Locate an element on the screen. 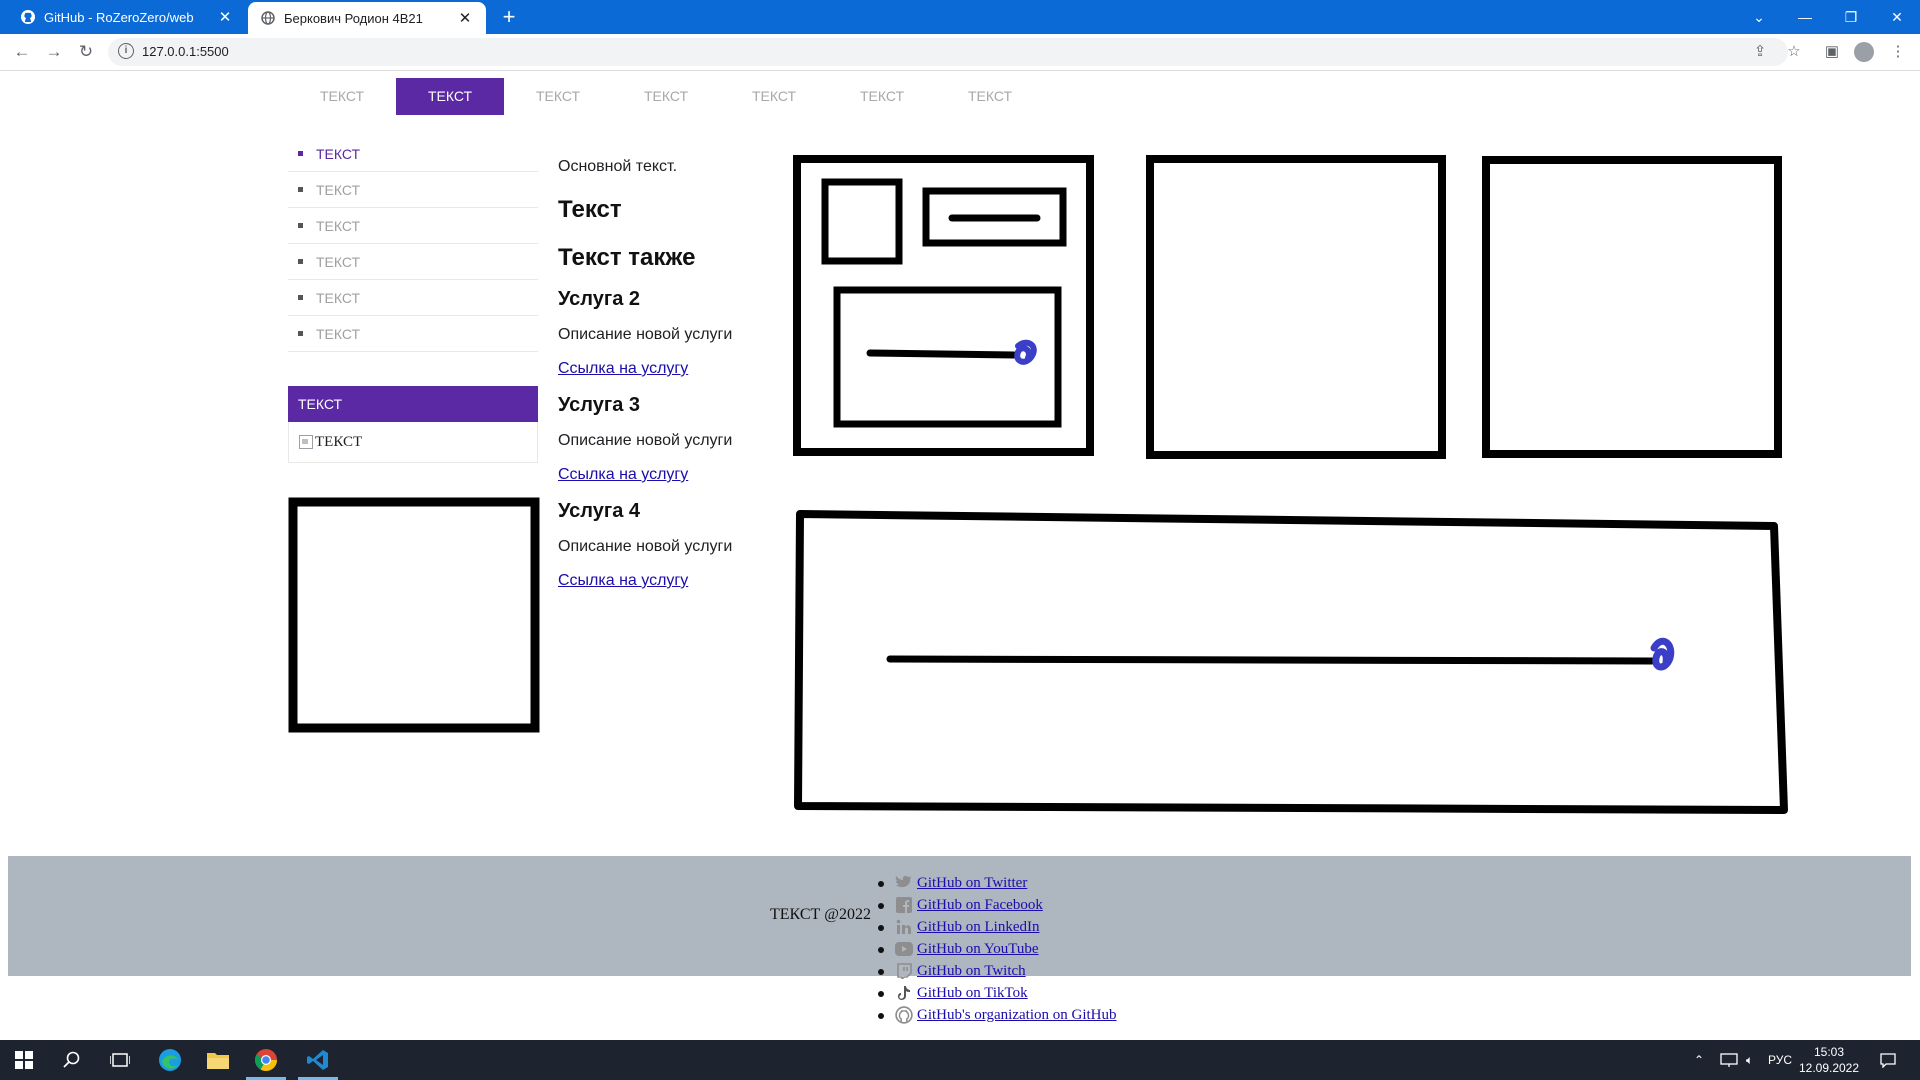 This screenshot has height=1080, width=1920. back-icon: ← is located at coordinates (22, 52).